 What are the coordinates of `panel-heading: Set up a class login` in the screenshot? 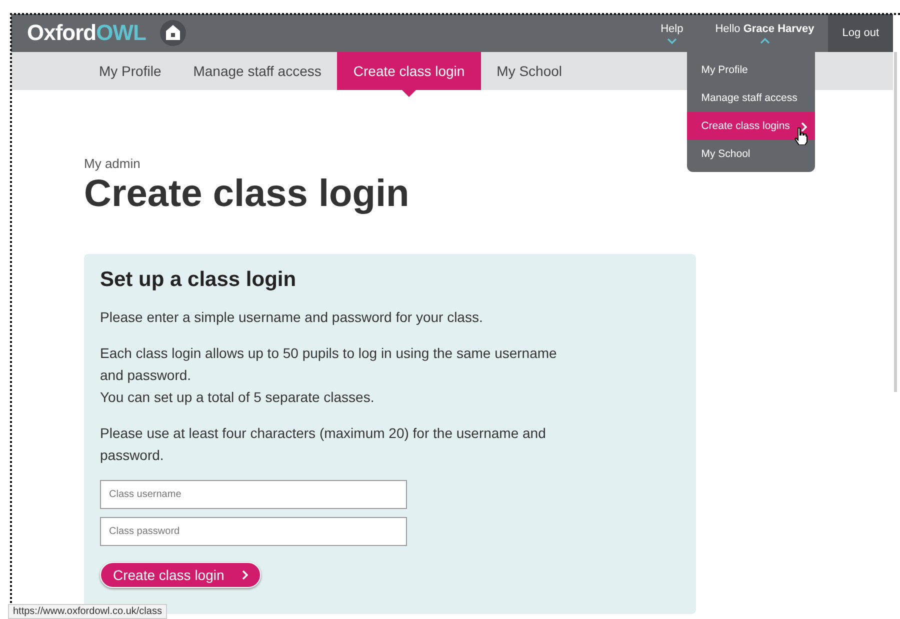 It's located at (199, 280).